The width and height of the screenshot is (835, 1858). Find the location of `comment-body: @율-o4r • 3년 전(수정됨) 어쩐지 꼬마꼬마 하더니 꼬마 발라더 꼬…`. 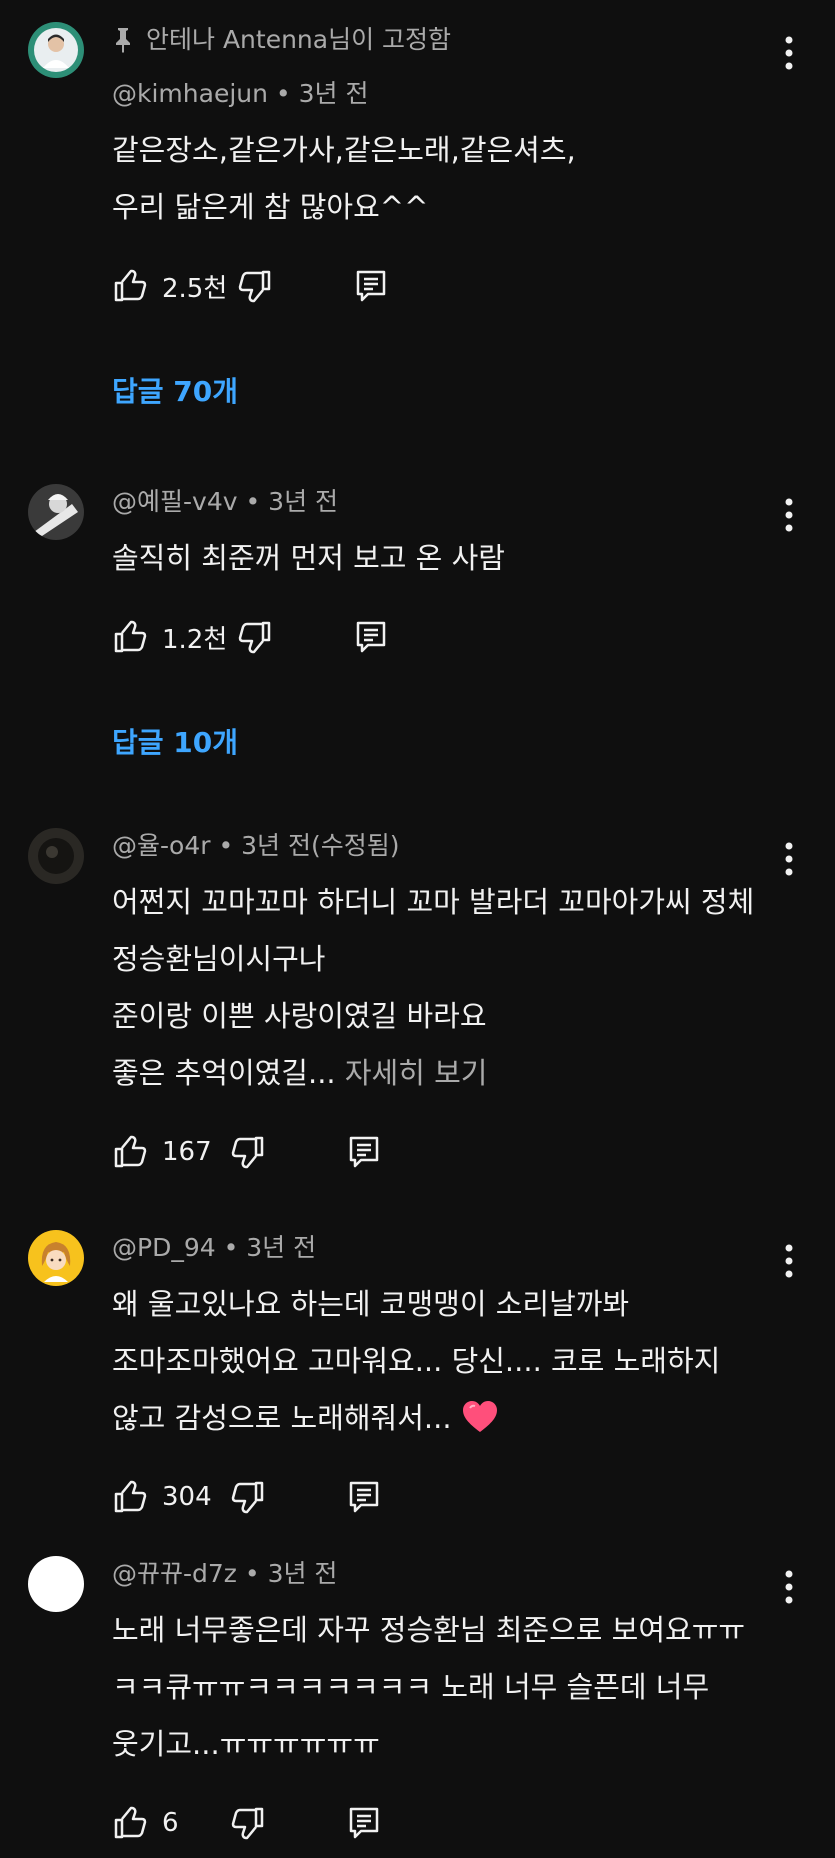

comment-body: @율-o4r • 3년 전(수정됨) 어쩐지 꼬마꼬마 하더니 꼬마 발라더 꼬… is located at coordinates (433, 1000).